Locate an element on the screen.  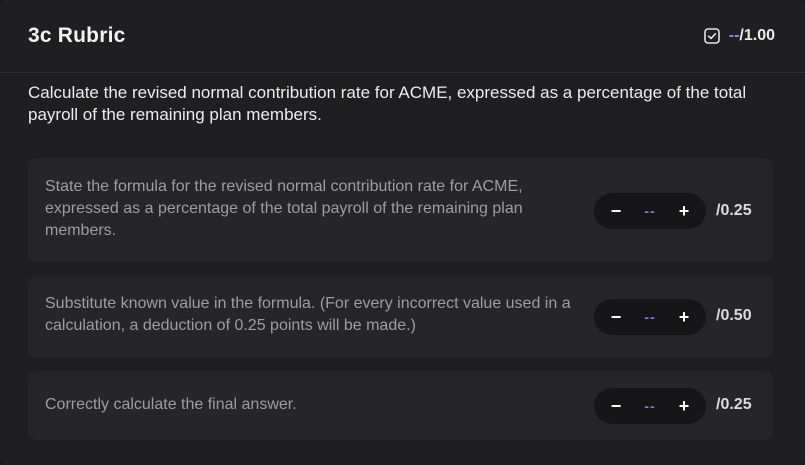
header-divider is located at coordinates (402, 72).